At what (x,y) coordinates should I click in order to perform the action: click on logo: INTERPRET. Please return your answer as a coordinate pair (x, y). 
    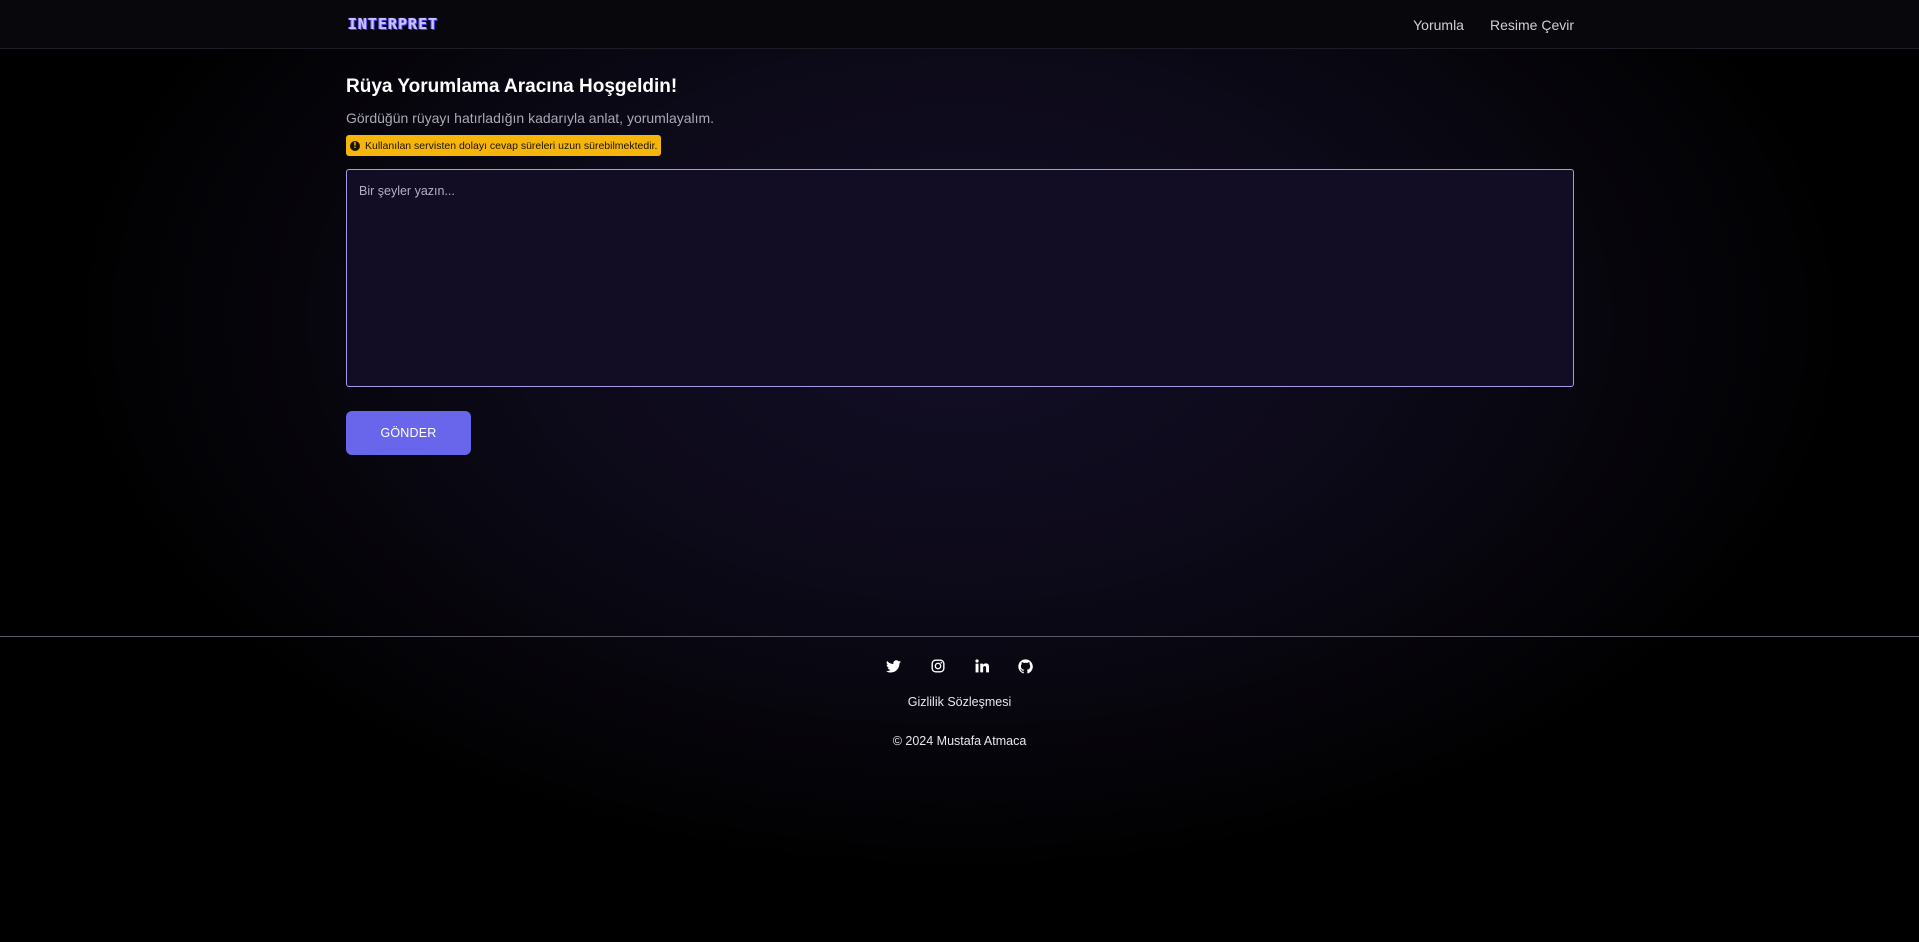
    Looking at the image, I should click on (393, 24).